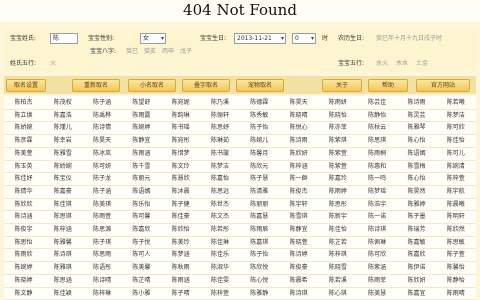  Describe the element at coordinates (102, 141) in the screenshot. I see `name-cell: 陈昊天` at that location.